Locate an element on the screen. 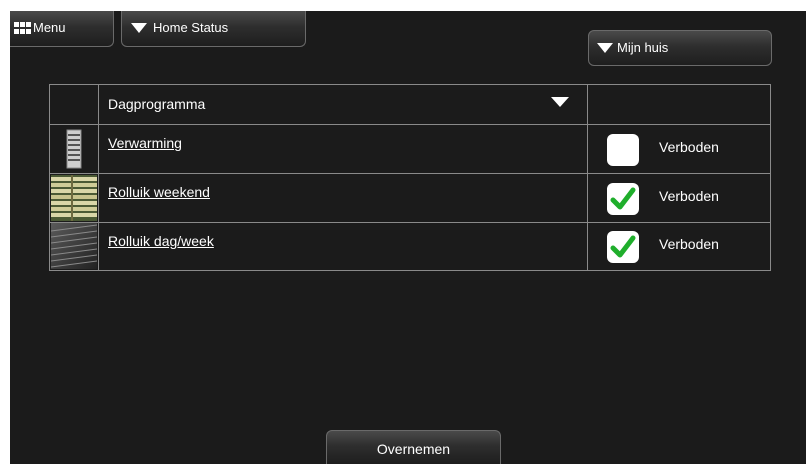 The image size is (806, 464). location-label: Mijn huis is located at coordinates (643, 47).